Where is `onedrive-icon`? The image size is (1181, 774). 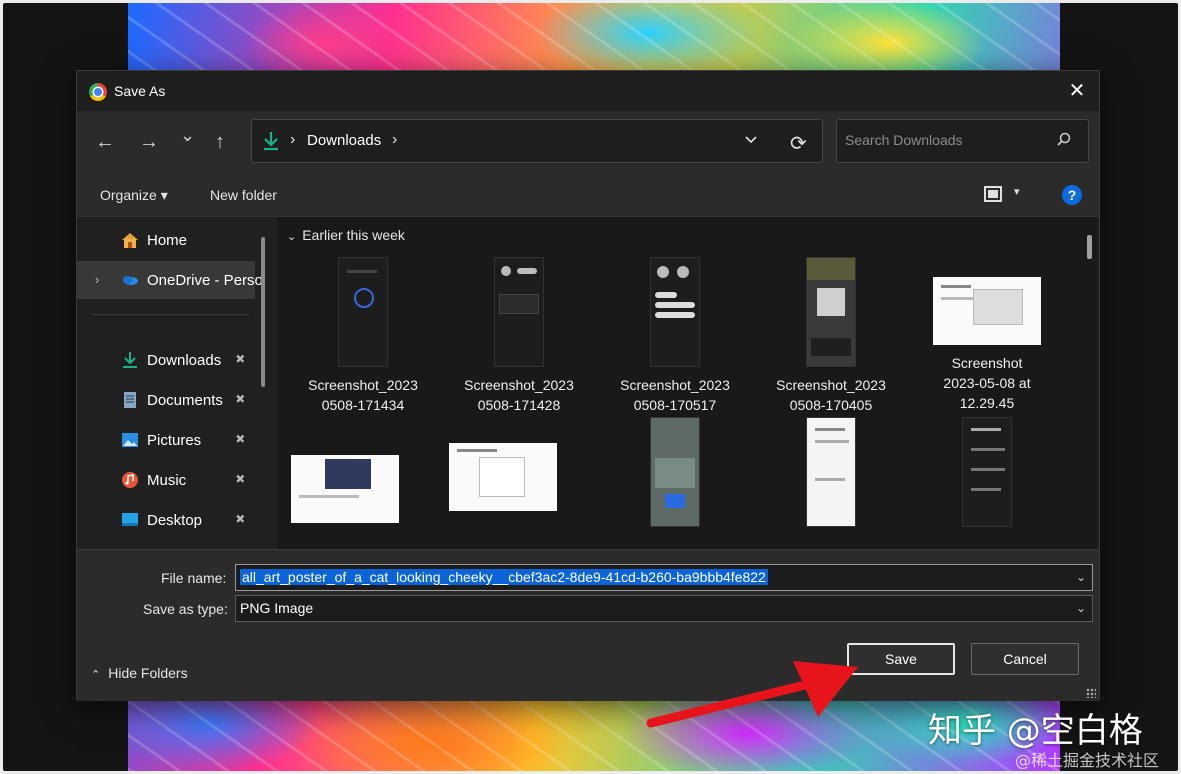 onedrive-icon is located at coordinates (130, 280).